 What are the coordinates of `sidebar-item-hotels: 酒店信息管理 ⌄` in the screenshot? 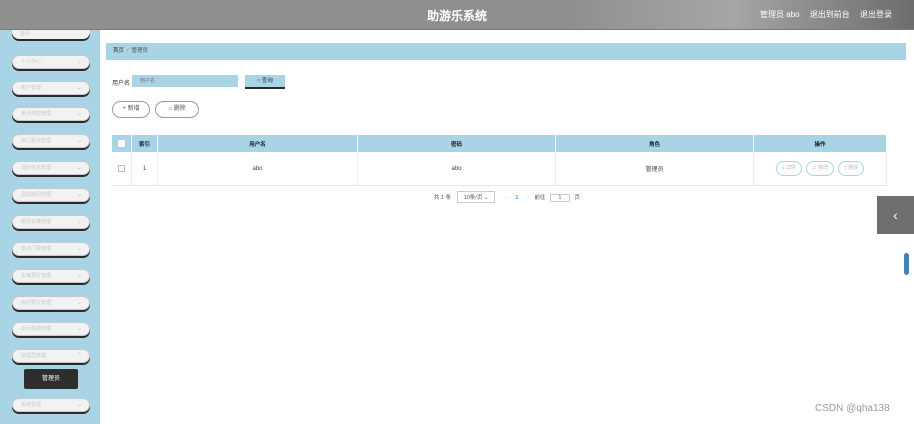 It's located at (51, 168).